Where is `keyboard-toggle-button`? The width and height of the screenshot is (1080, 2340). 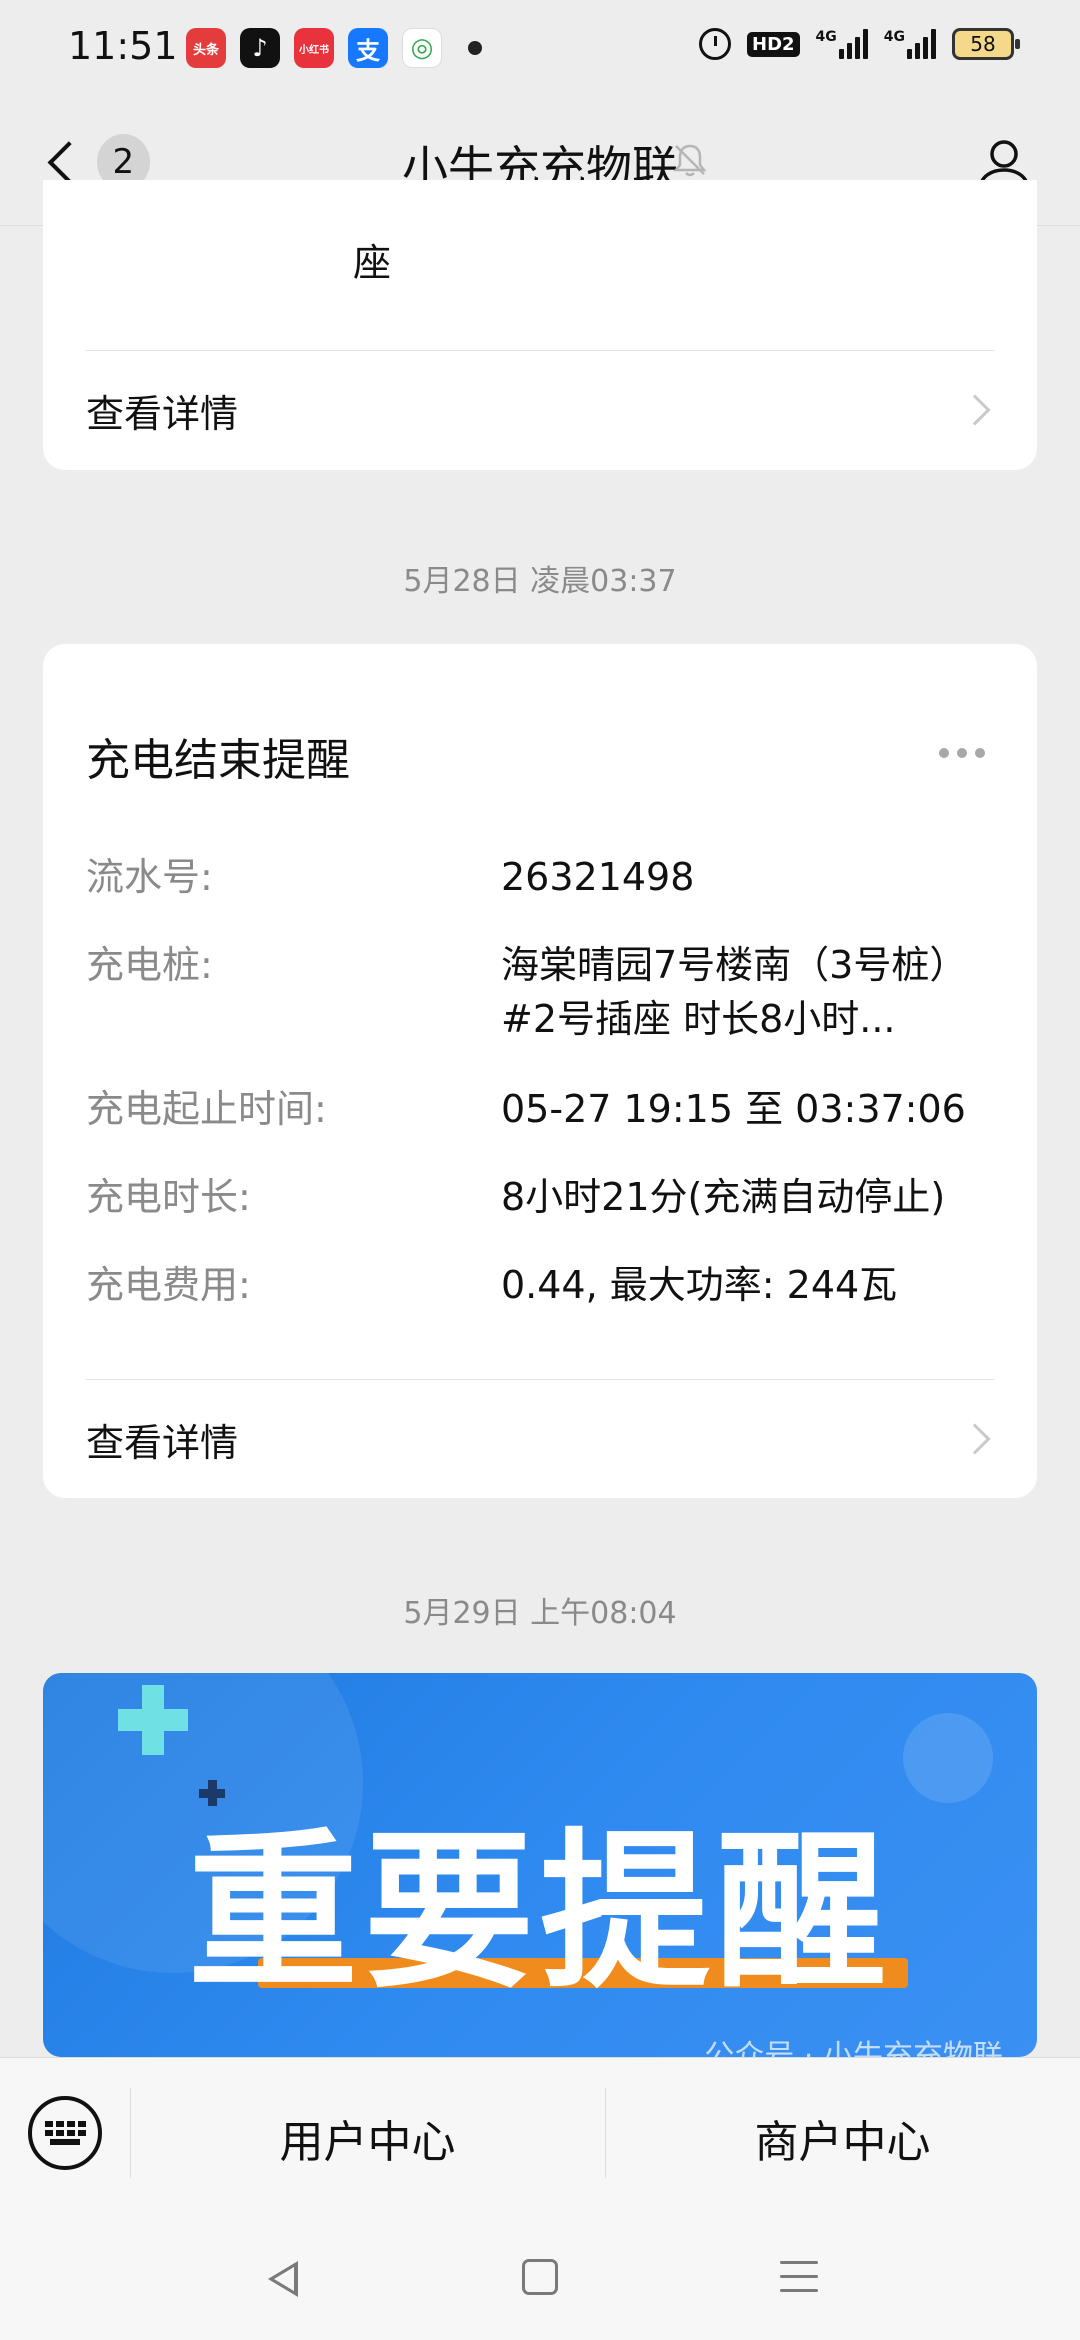
keyboard-toggle-button is located at coordinates (65, 2133).